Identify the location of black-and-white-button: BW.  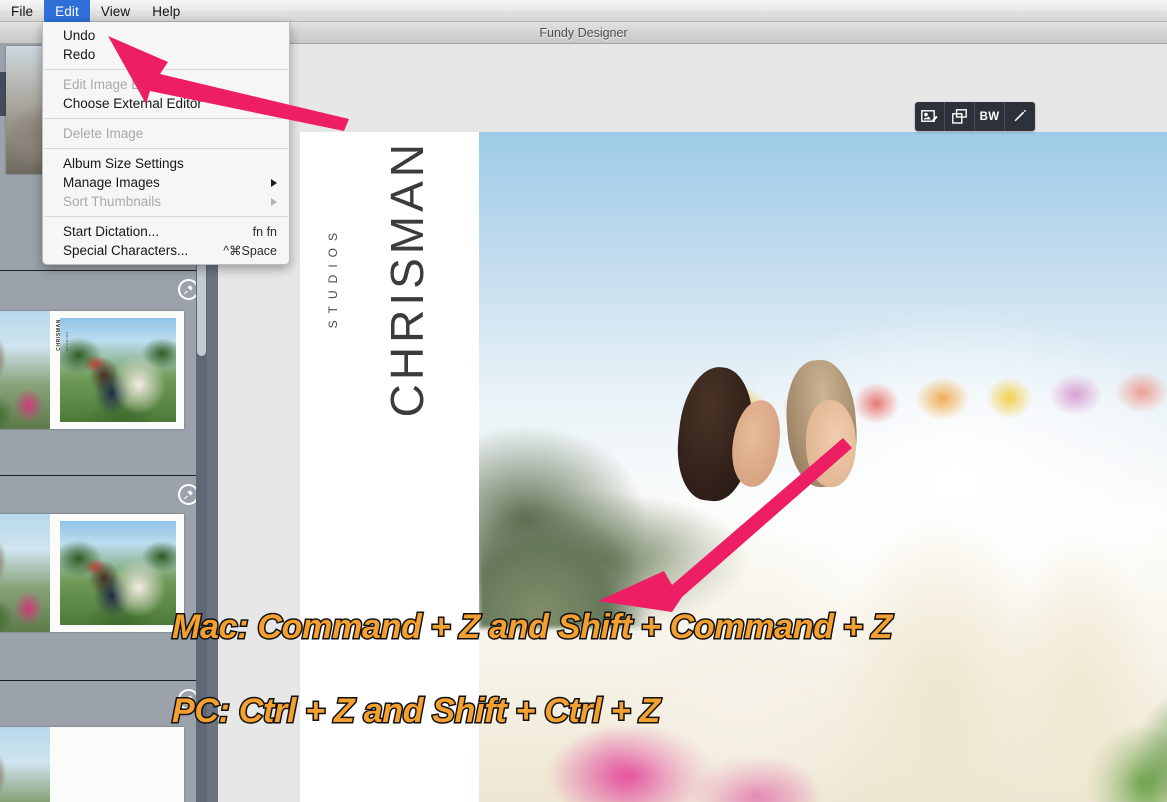
(990, 116).